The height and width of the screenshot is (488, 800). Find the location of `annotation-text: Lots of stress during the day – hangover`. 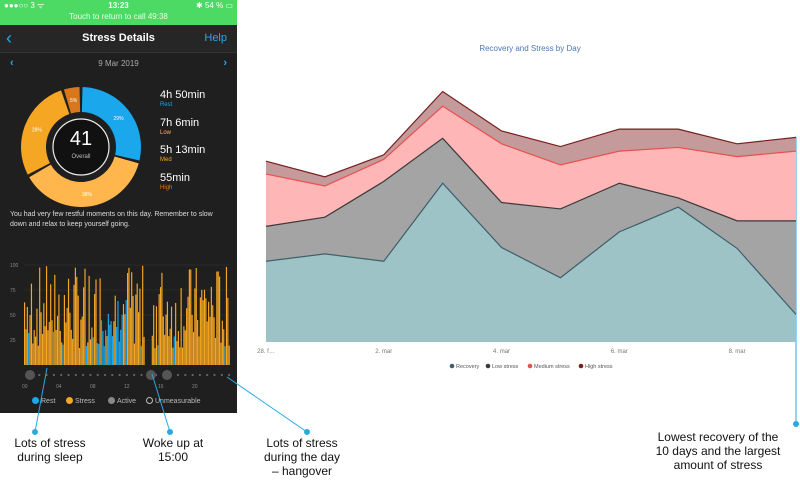

annotation-text: Lots of stress during the day – hangover is located at coordinates (302, 457).